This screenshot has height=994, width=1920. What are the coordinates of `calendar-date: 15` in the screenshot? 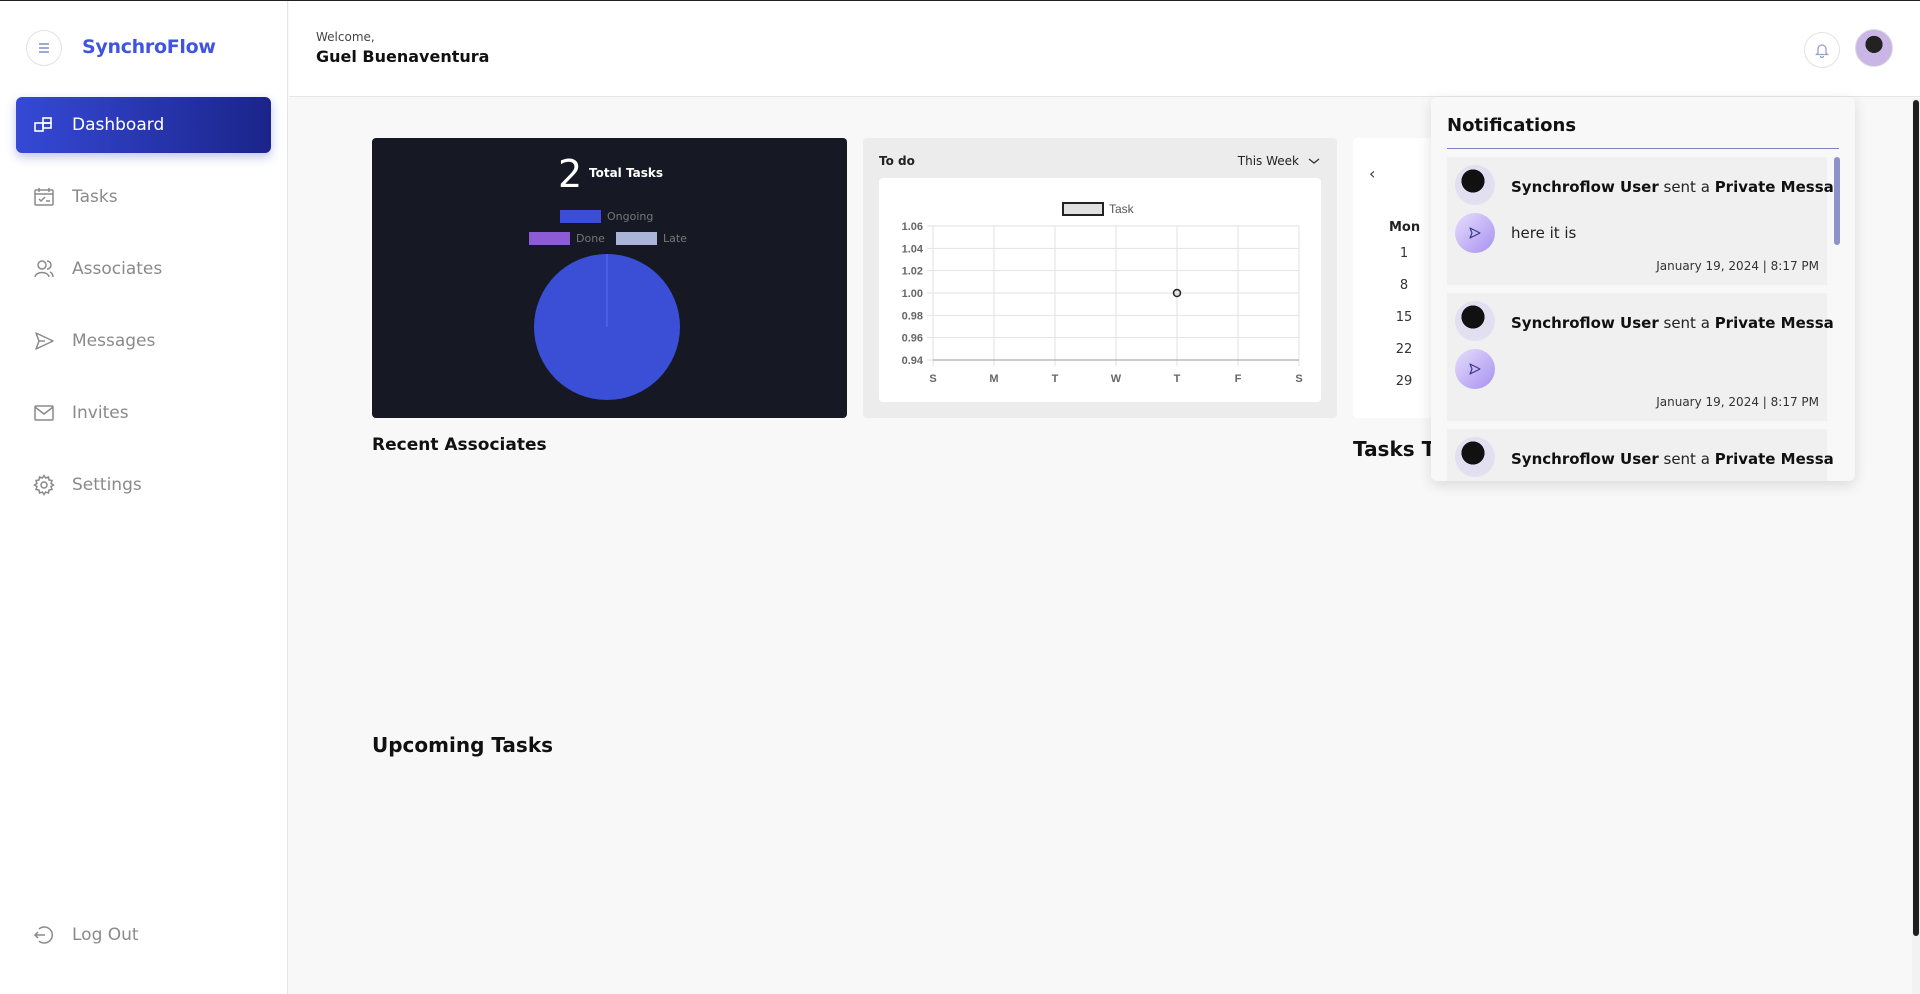 It's located at (1404, 317).